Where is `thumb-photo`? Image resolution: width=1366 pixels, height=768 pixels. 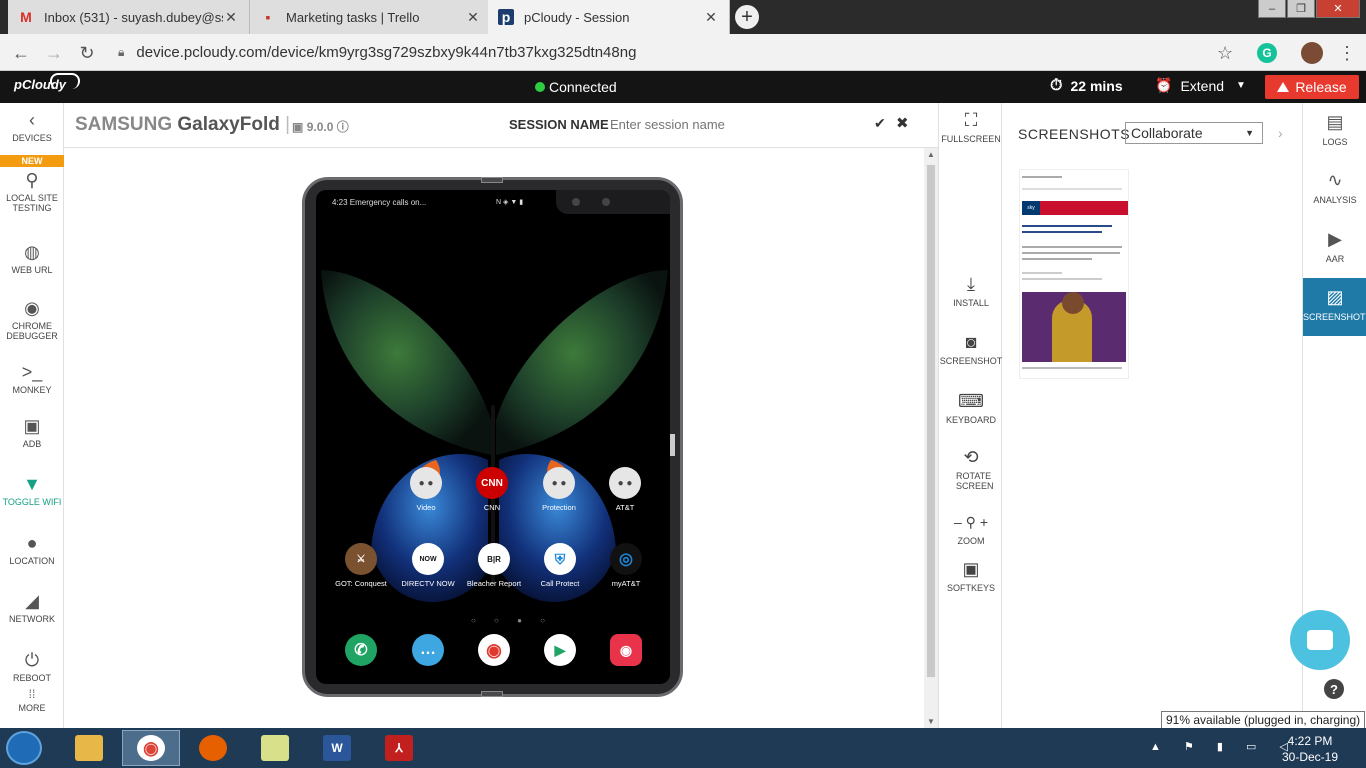 thumb-photo is located at coordinates (1074, 327).